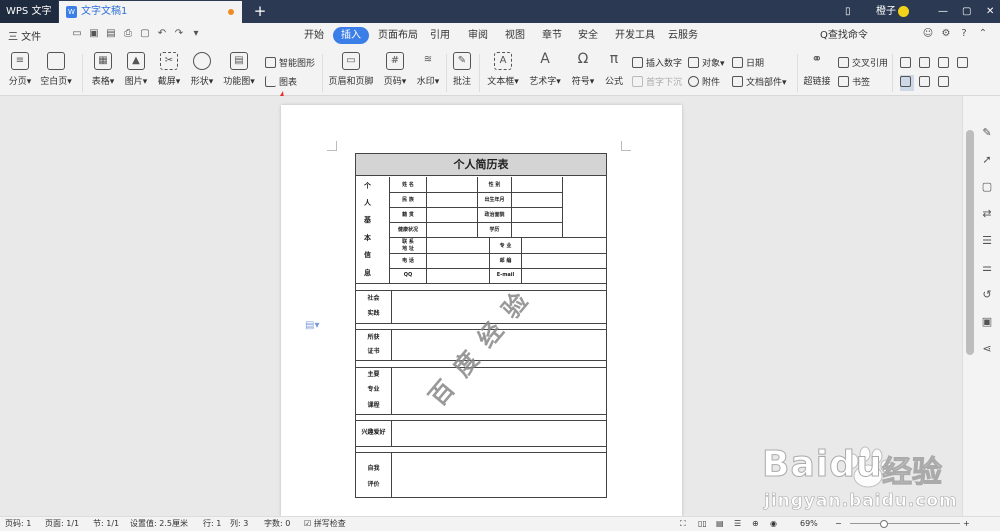 The width and height of the screenshot is (1000, 531). Describe the element at coordinates (367, 220) in the screenshot. I see `basic-info-char: 基` at that location.